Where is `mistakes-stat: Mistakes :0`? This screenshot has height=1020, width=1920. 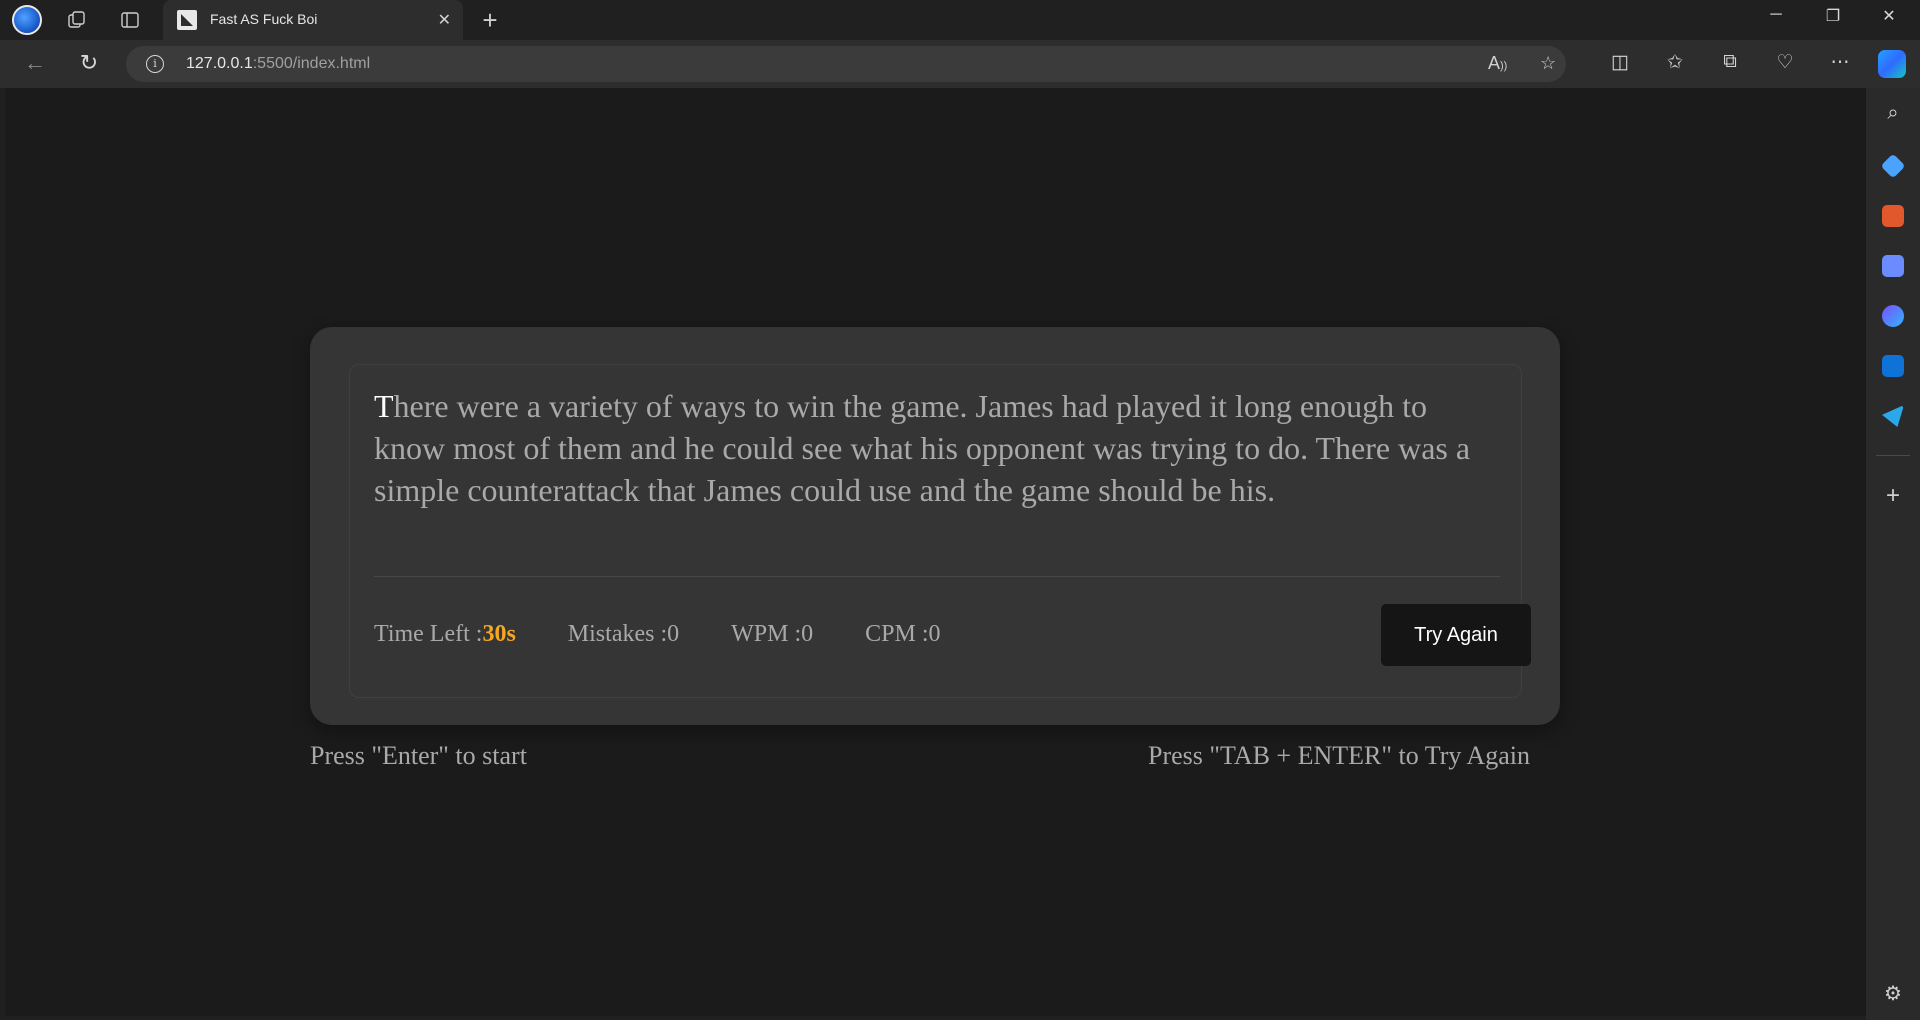 mistakes-stat: Mistakes :0 is located at coordinates (623, 634).